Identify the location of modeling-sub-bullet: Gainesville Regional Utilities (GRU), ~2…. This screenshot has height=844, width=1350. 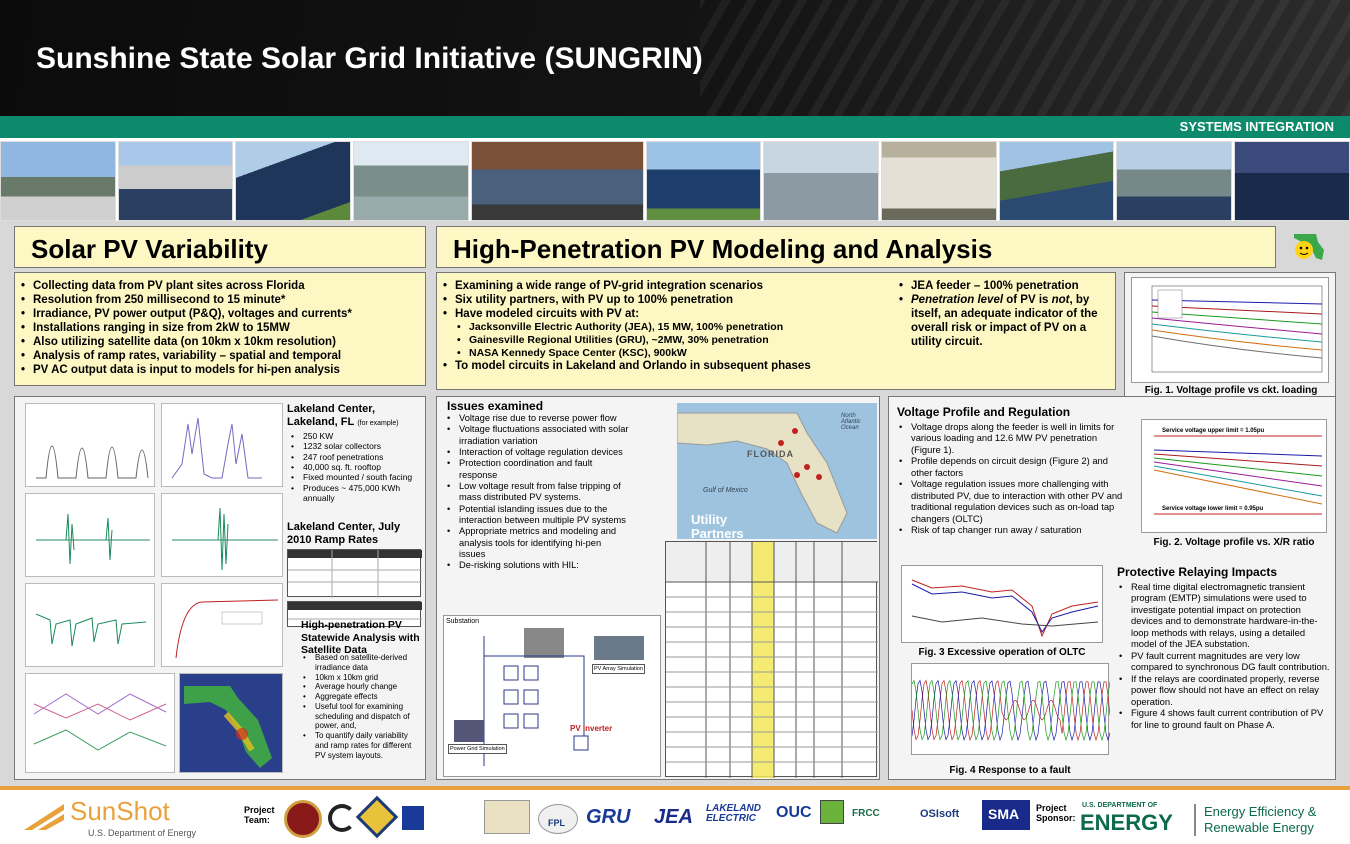
(668, 340).